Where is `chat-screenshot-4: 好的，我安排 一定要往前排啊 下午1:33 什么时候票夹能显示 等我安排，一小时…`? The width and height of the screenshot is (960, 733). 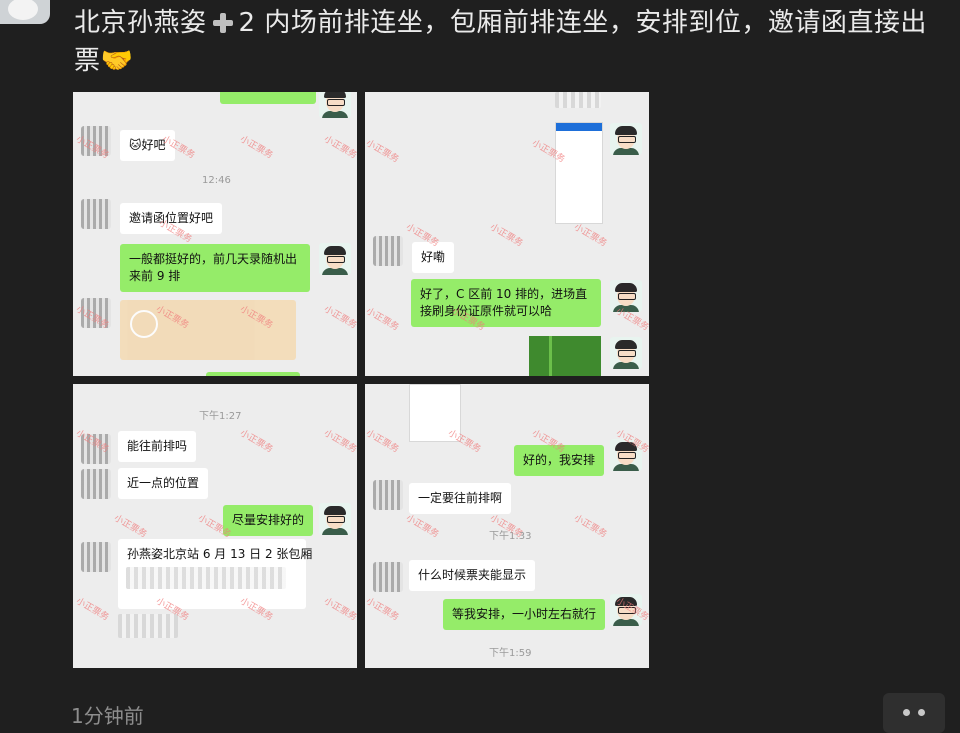
chat-screenshot-4: 好的，我安排 一定要往前排啊 下午1:33 什么时候票夹能显示 等我安排，一小时… is located at coordinates (507, 526).